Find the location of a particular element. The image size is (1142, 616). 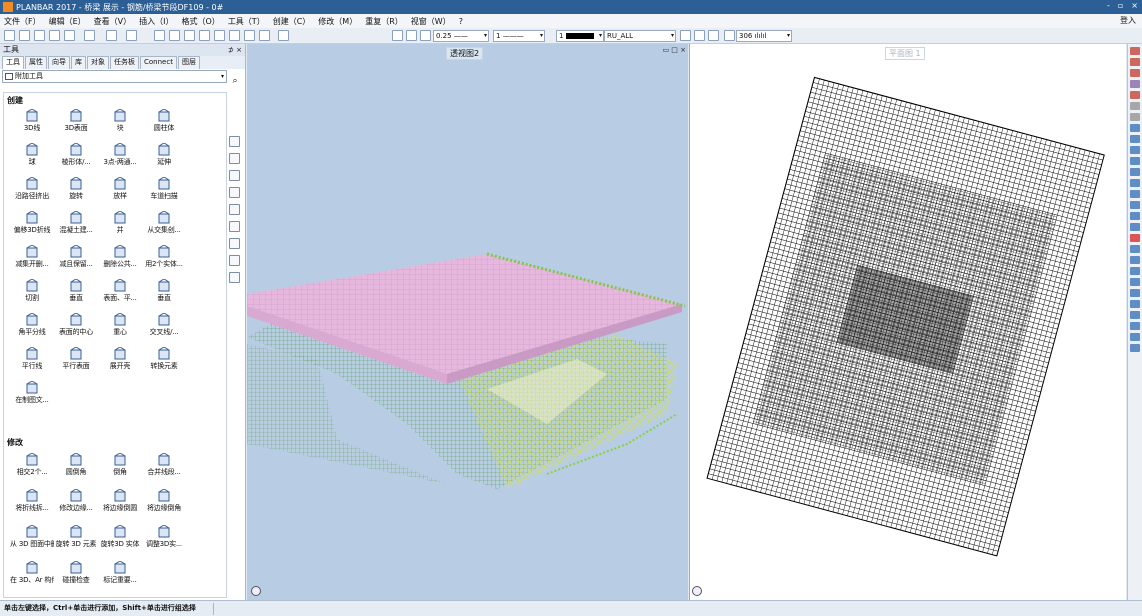

create-tool-28: 平行线 is located at coordinates (32, 360).